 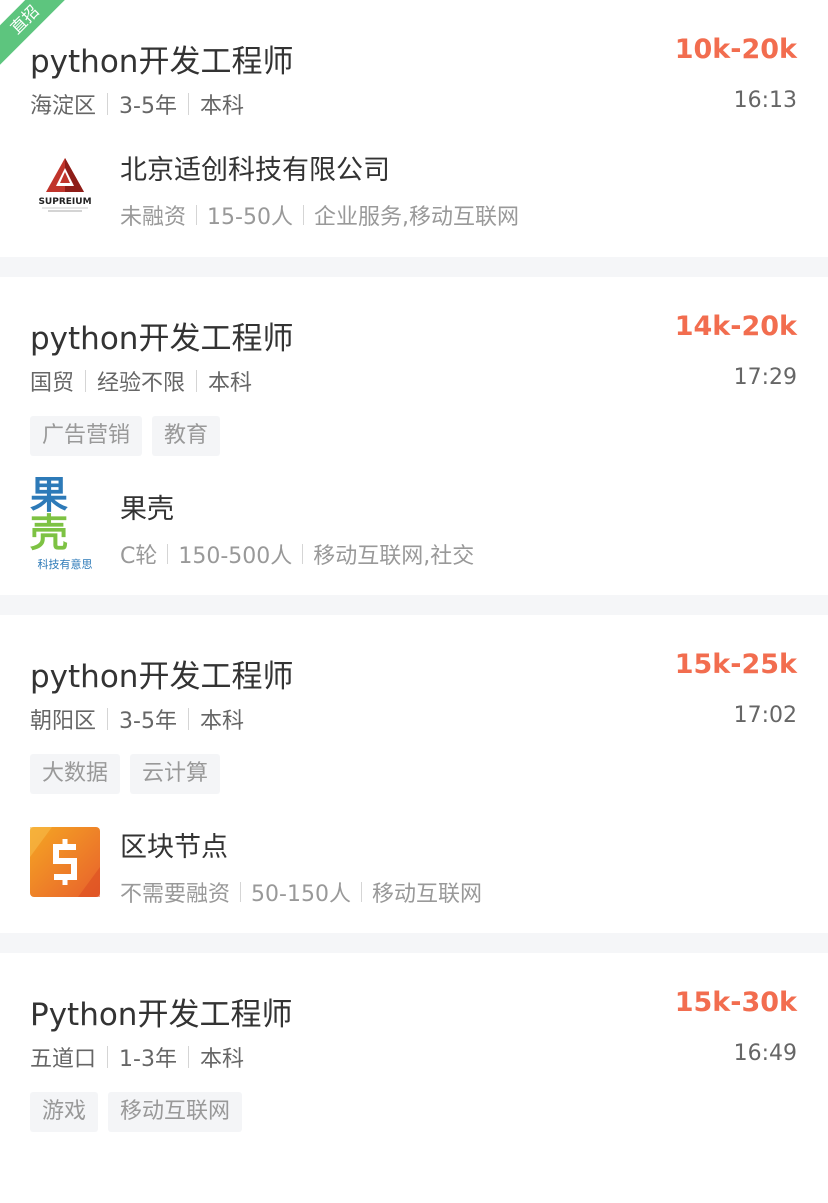 What do you see at coordinates (416, 217) in the screenshot?
I see `company-industry: 企业服务,移动互联网` at bounding box center [416, 217].